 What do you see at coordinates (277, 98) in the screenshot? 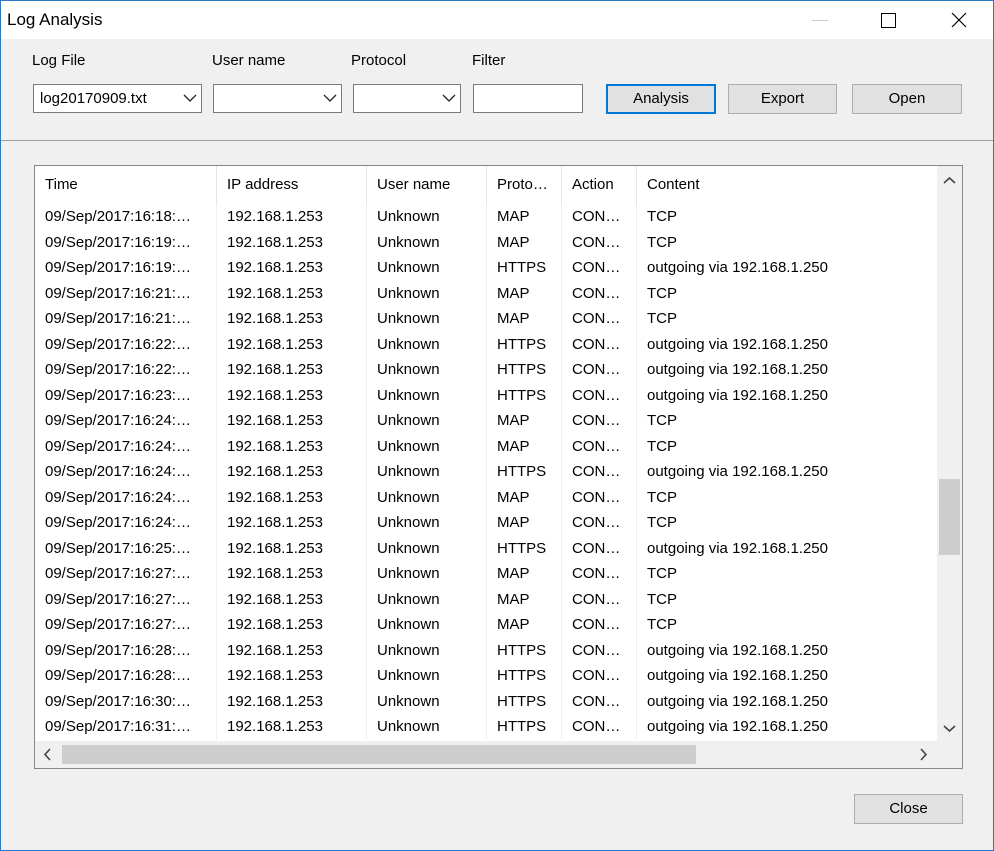
I see `user-name-combobox` at bounding box center [277, 98].